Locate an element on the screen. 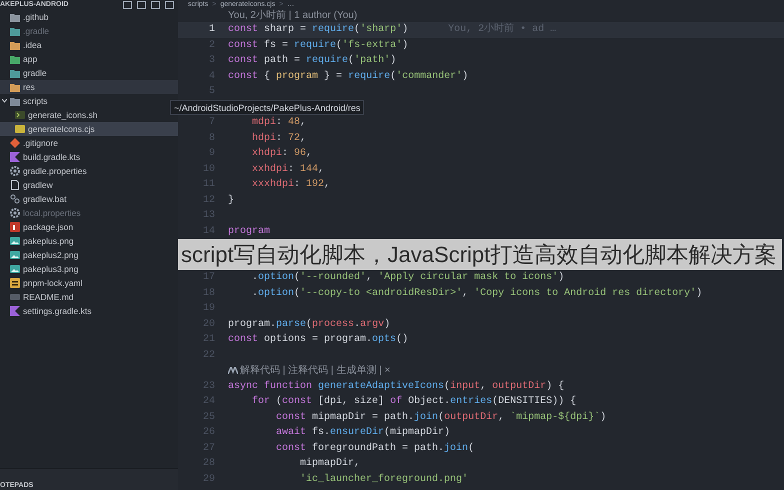 This screenshot has width=784, height=490. code-line: hdpi: 72, is located at coordinates (278, 139).